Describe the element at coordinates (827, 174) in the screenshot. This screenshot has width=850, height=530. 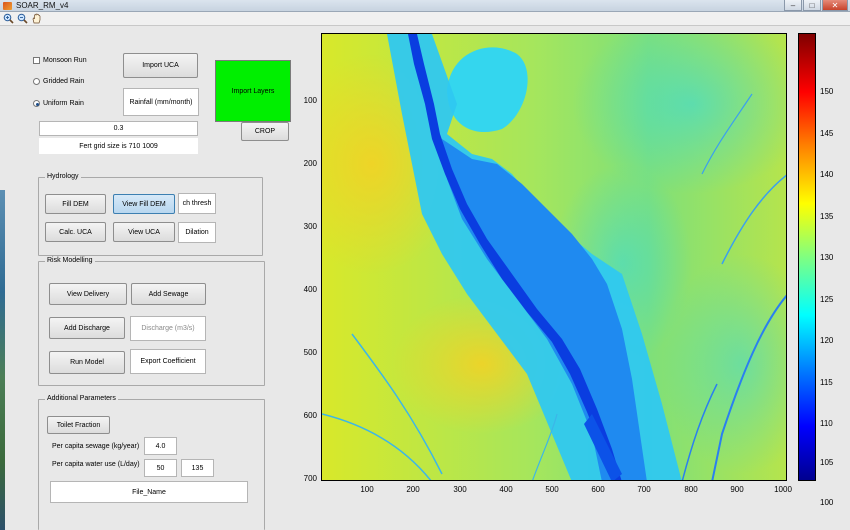
I see `colorbar-tick-label: 140` at that location.